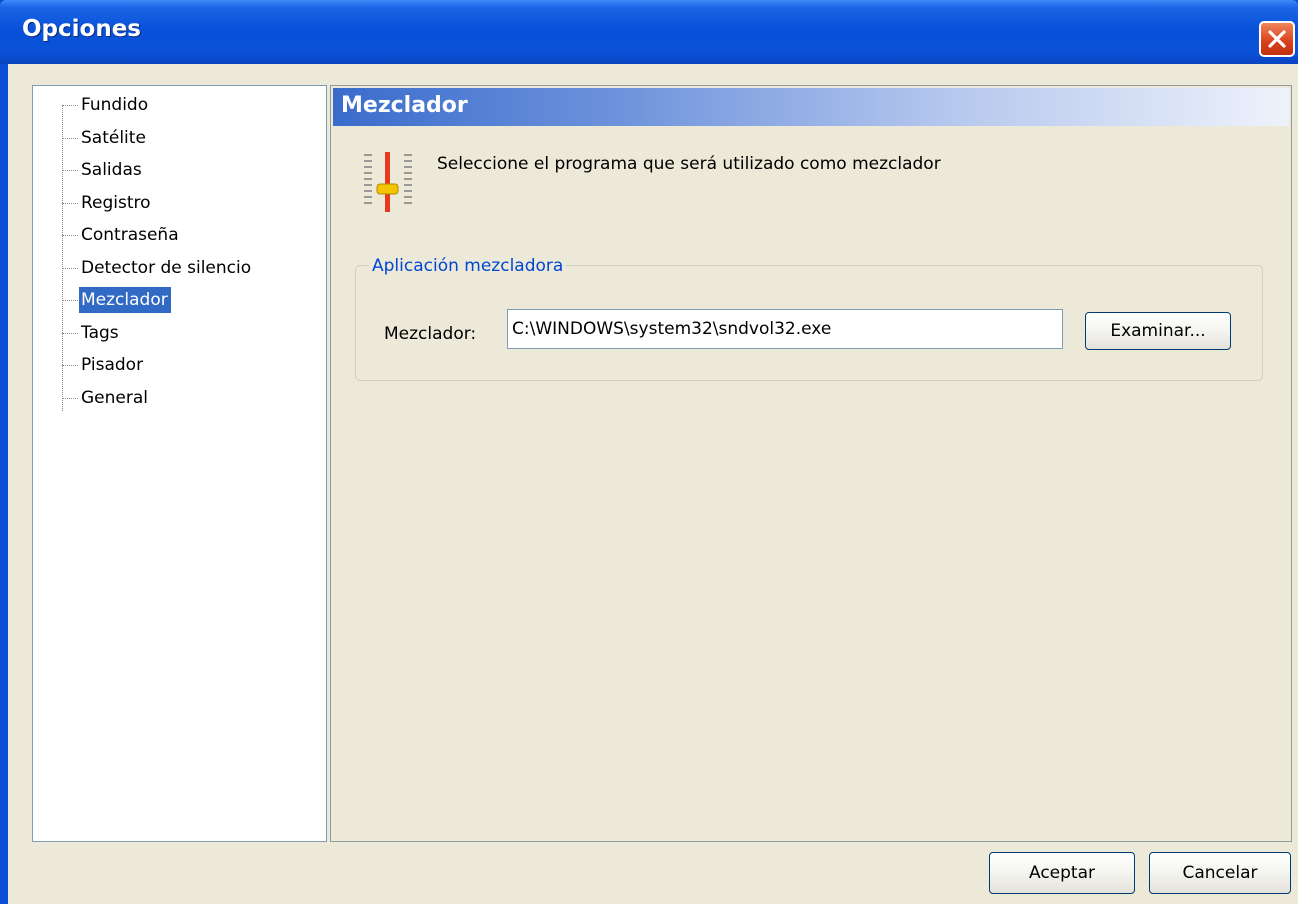 This screenshot has width=1298, height=904. What do you see at coordinates (1062, 873) in the screenshot?
I see `accept-button: Aceptar` at bounding box center [1062, 873].